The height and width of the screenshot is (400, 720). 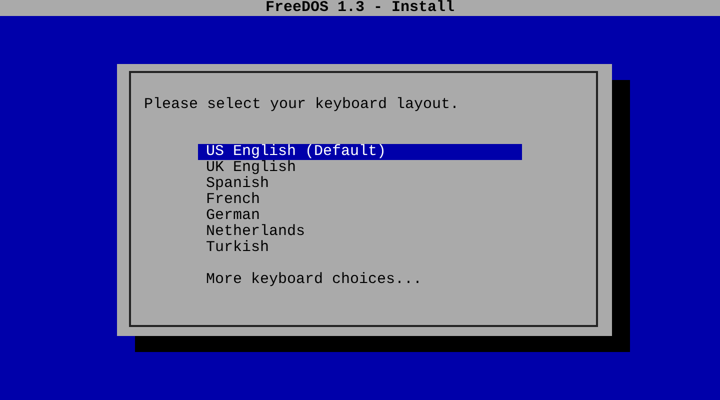 What do you see at coordinates (360, 248) in the screenshot?
I see `keyboard-layout-option: Turkish` at bounding box center [360, 248].